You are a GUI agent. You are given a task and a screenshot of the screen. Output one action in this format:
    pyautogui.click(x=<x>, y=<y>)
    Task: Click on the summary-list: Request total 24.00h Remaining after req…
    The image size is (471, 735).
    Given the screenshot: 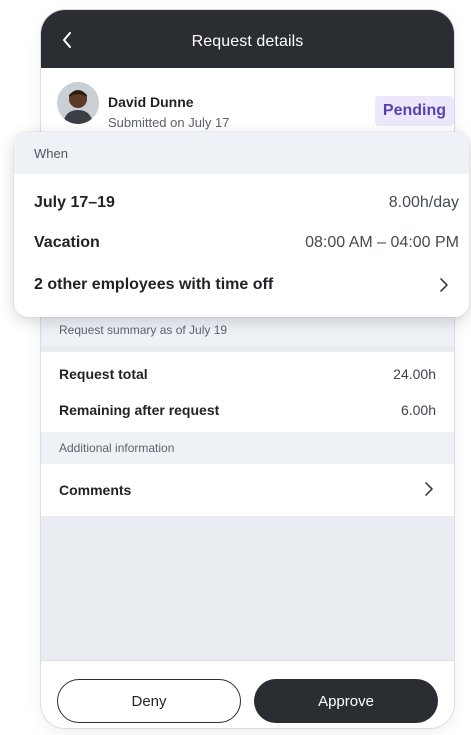 What is the action you would take?
    pyautogui.click(x=247, y=392)
    